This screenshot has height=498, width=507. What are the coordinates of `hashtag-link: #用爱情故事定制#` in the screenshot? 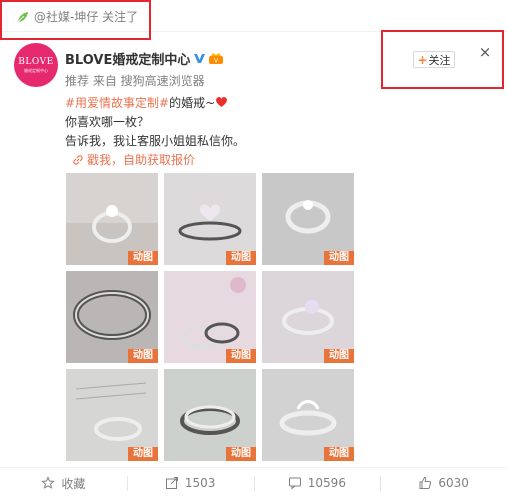 It's located at (117, 103).